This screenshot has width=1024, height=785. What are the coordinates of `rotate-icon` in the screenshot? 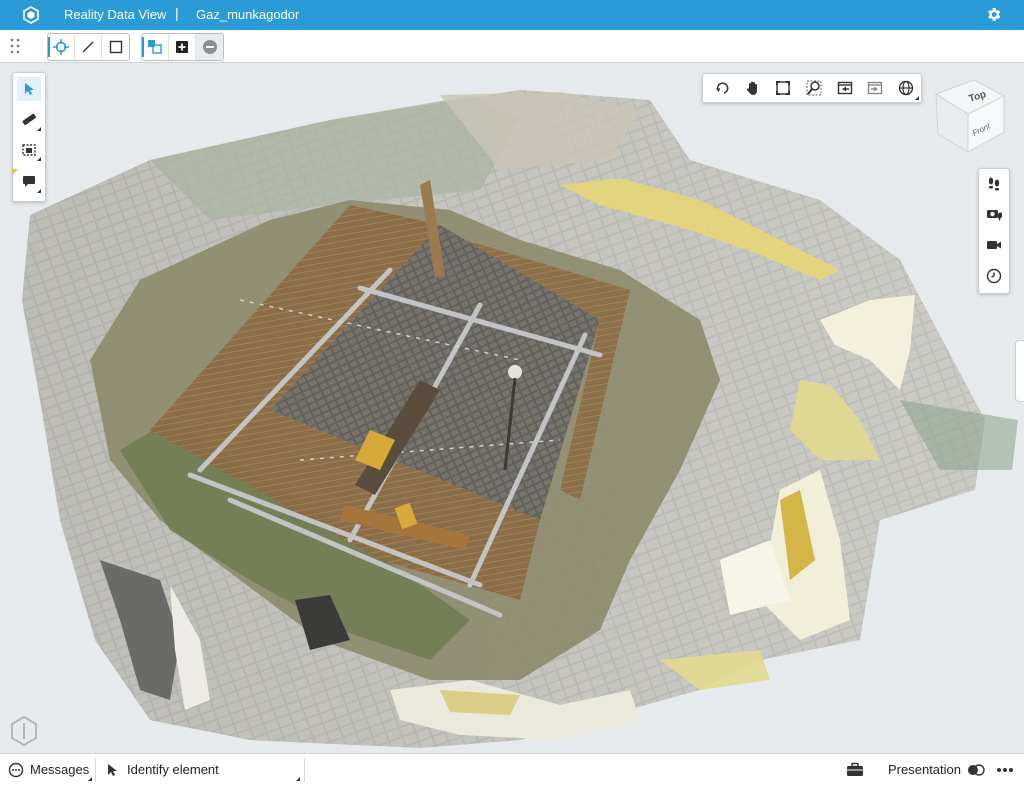 It's located at (722, 88).